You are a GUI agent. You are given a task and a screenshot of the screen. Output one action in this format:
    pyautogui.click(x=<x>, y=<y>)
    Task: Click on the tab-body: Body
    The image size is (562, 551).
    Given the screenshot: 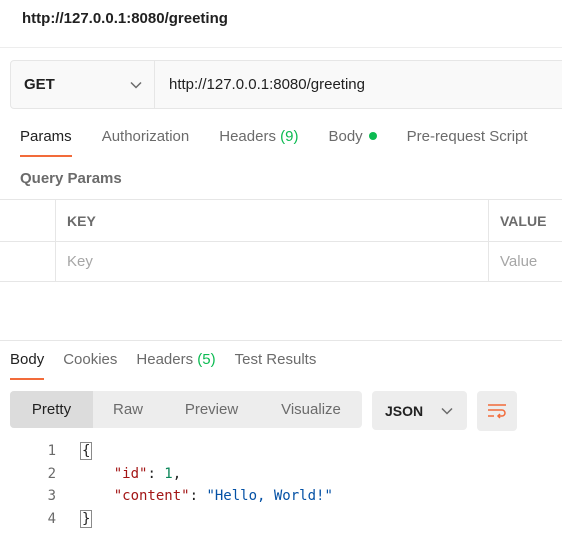 What is the action you would take?
    pyautogui.click(x=352, y=142)
    